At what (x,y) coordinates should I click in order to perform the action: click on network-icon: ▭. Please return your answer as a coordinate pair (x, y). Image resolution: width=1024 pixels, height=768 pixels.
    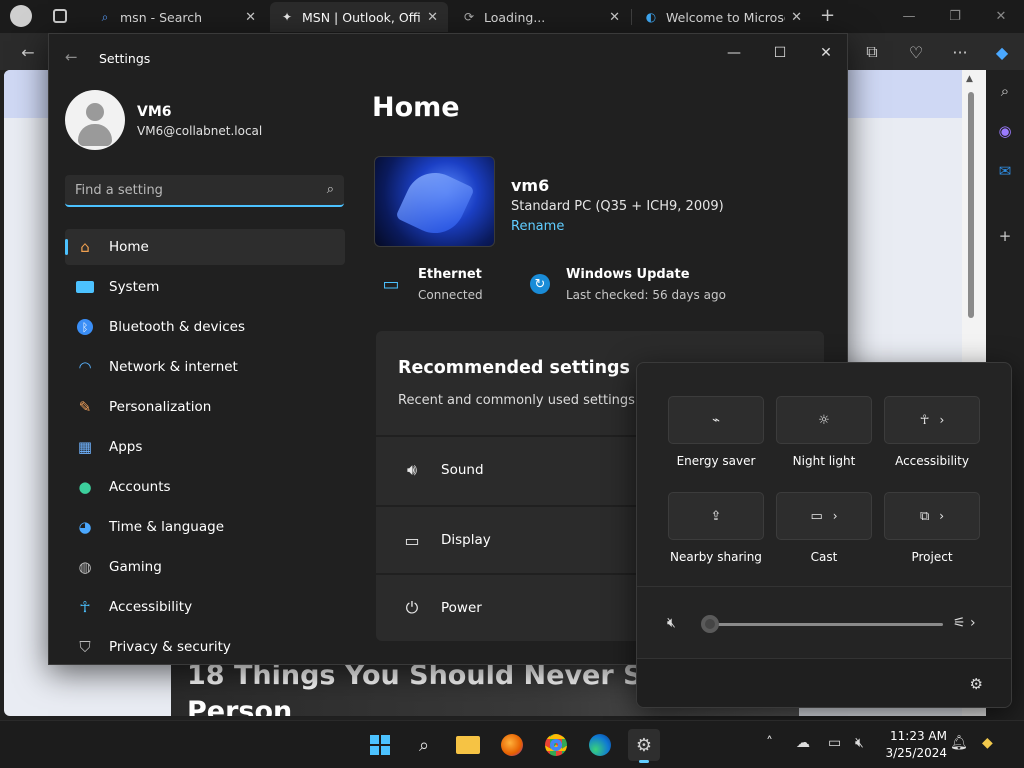
    Looking at the image, I should click on (834, 743).